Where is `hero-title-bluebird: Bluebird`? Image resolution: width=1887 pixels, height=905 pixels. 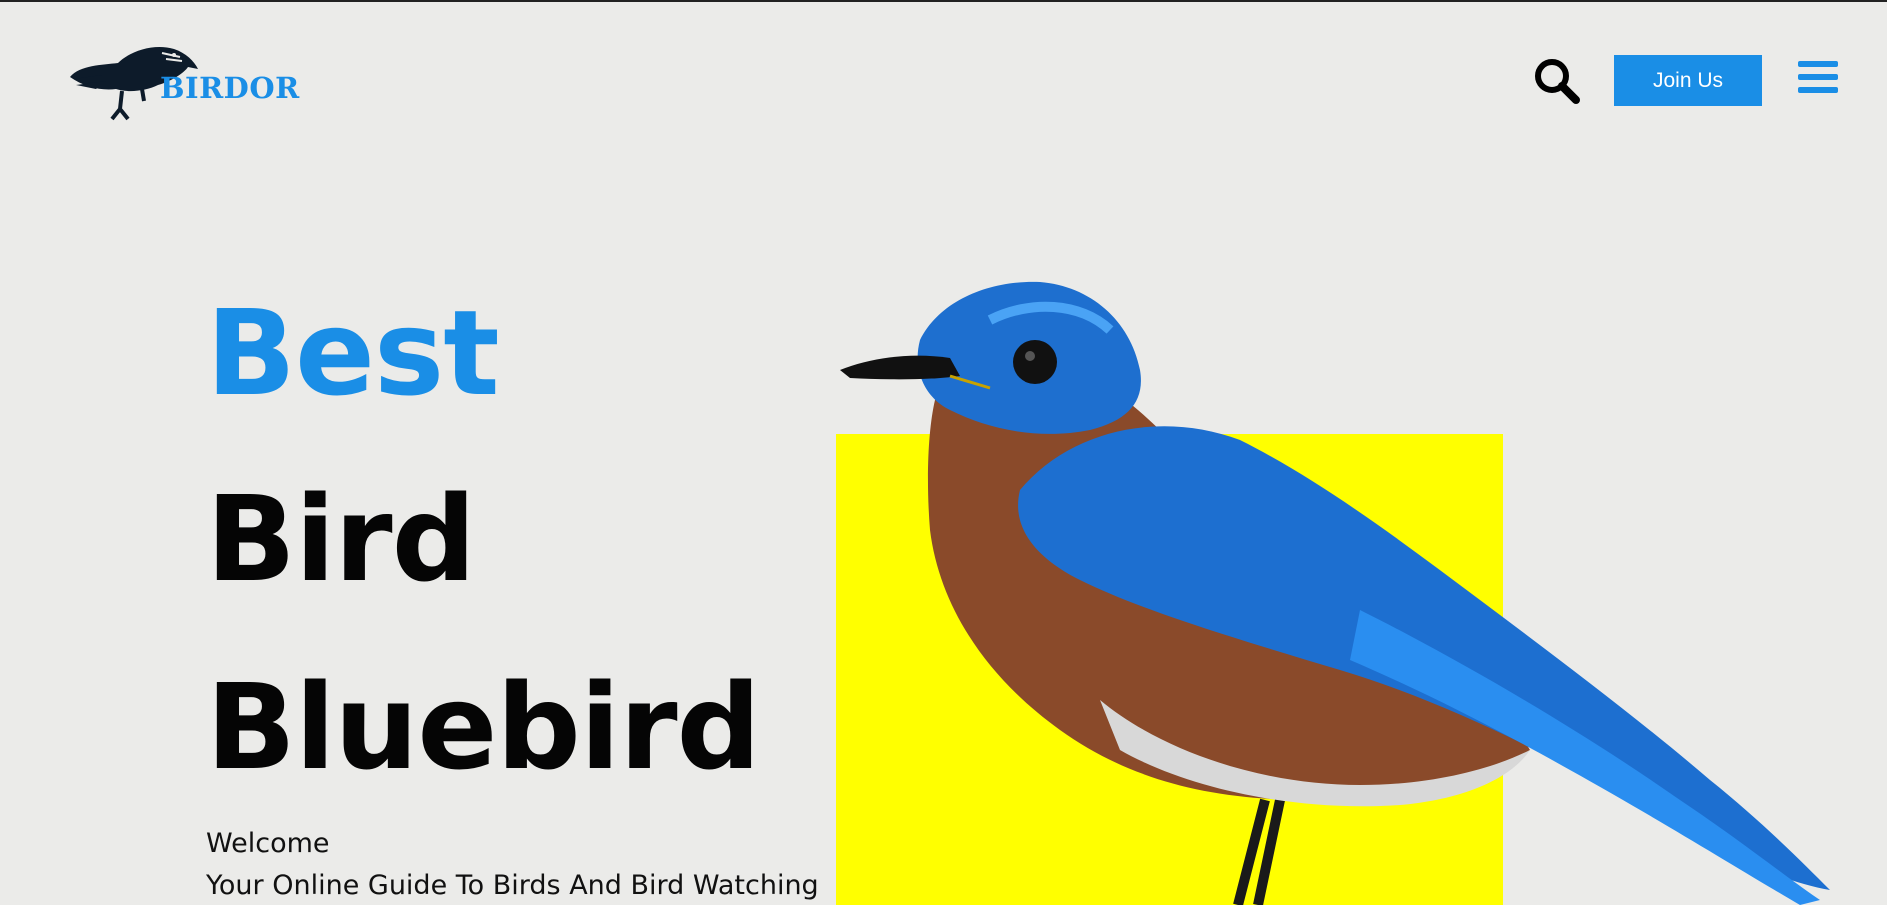
hero-title-bluebird: Bluebird is located at coordinates (483, 727).